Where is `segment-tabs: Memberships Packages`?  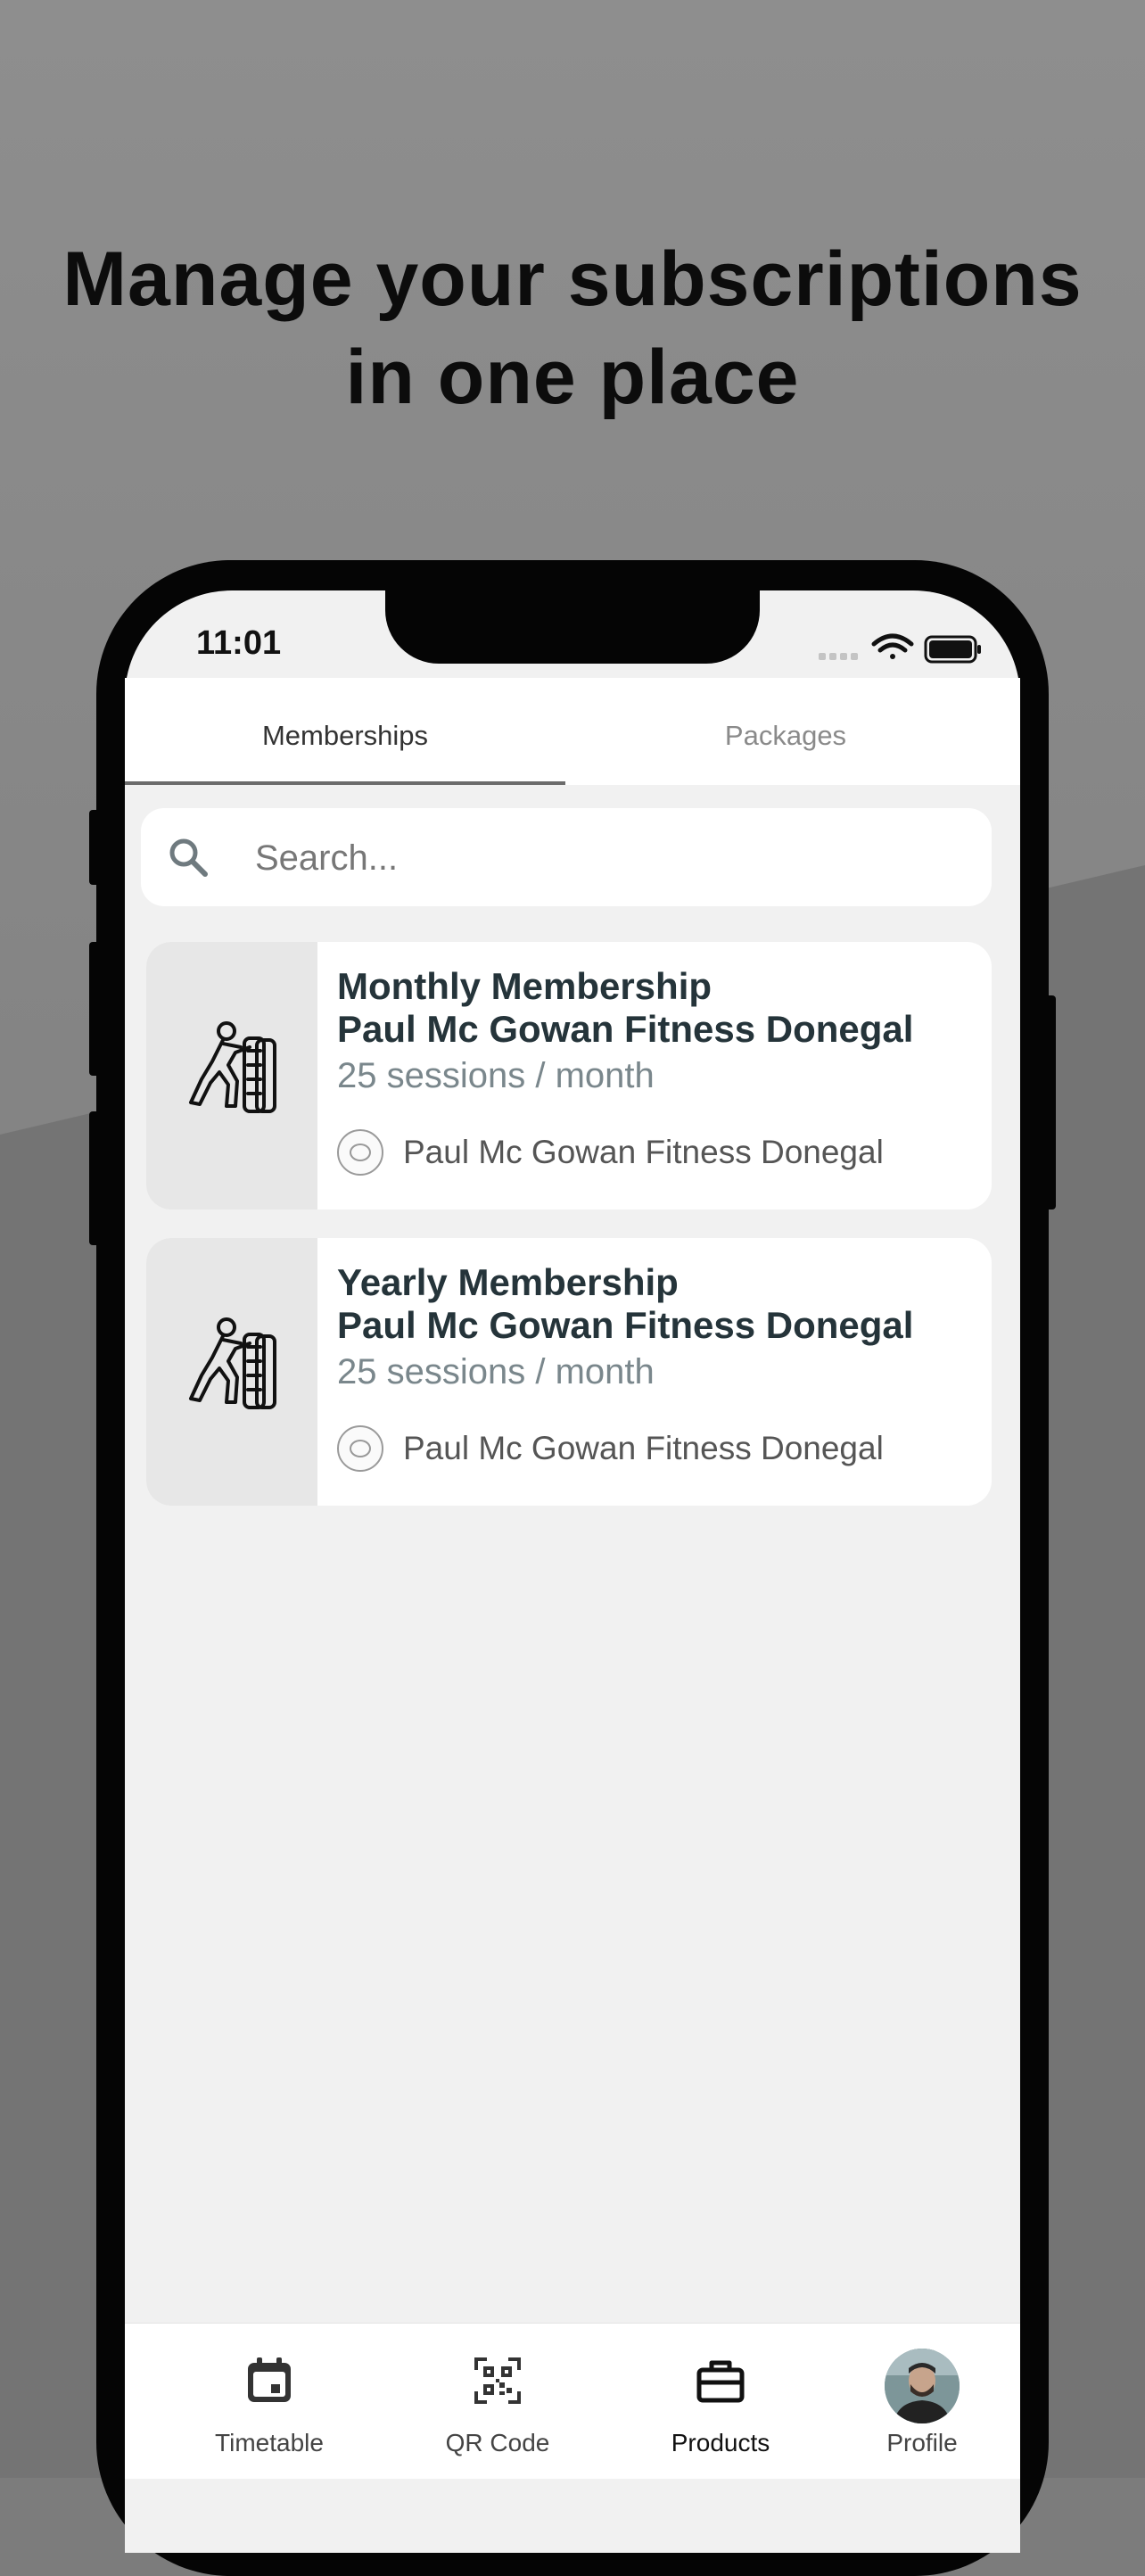
segment-tabs: Memberships Packages is located at coordinates (572, 732).